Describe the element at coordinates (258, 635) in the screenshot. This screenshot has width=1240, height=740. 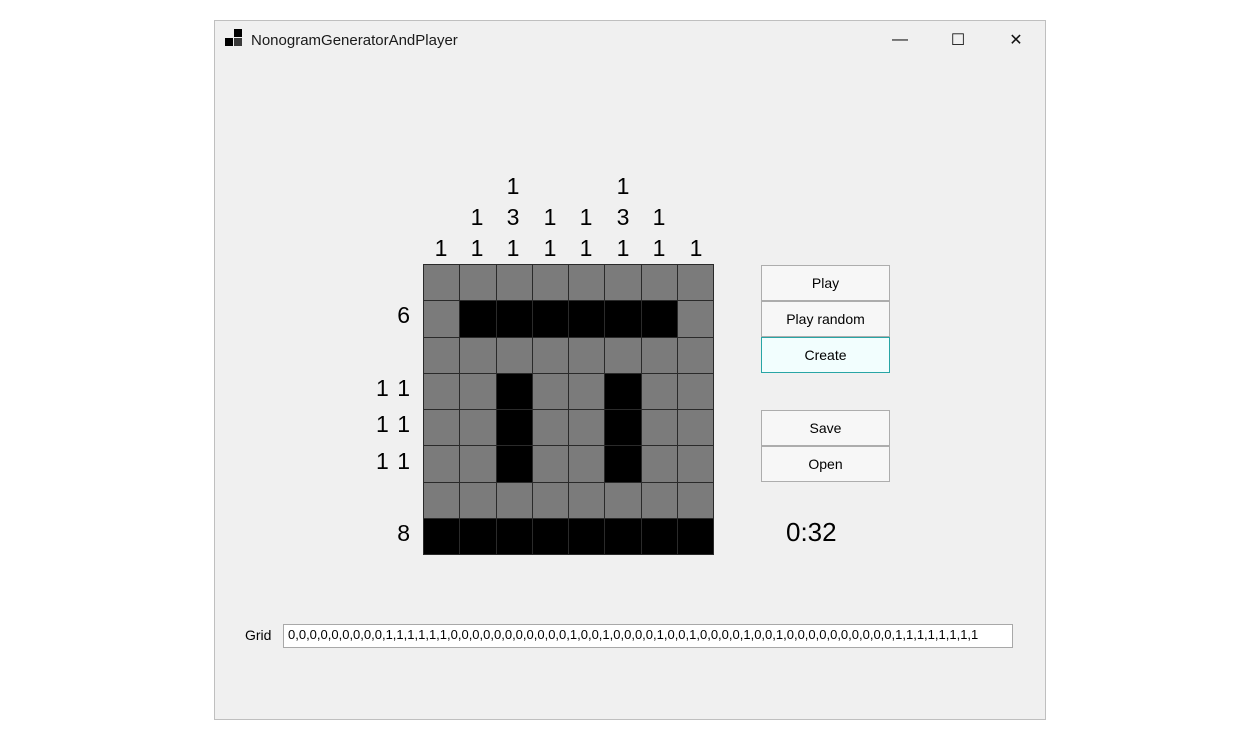
I see `grid-label: Grid` at that location.